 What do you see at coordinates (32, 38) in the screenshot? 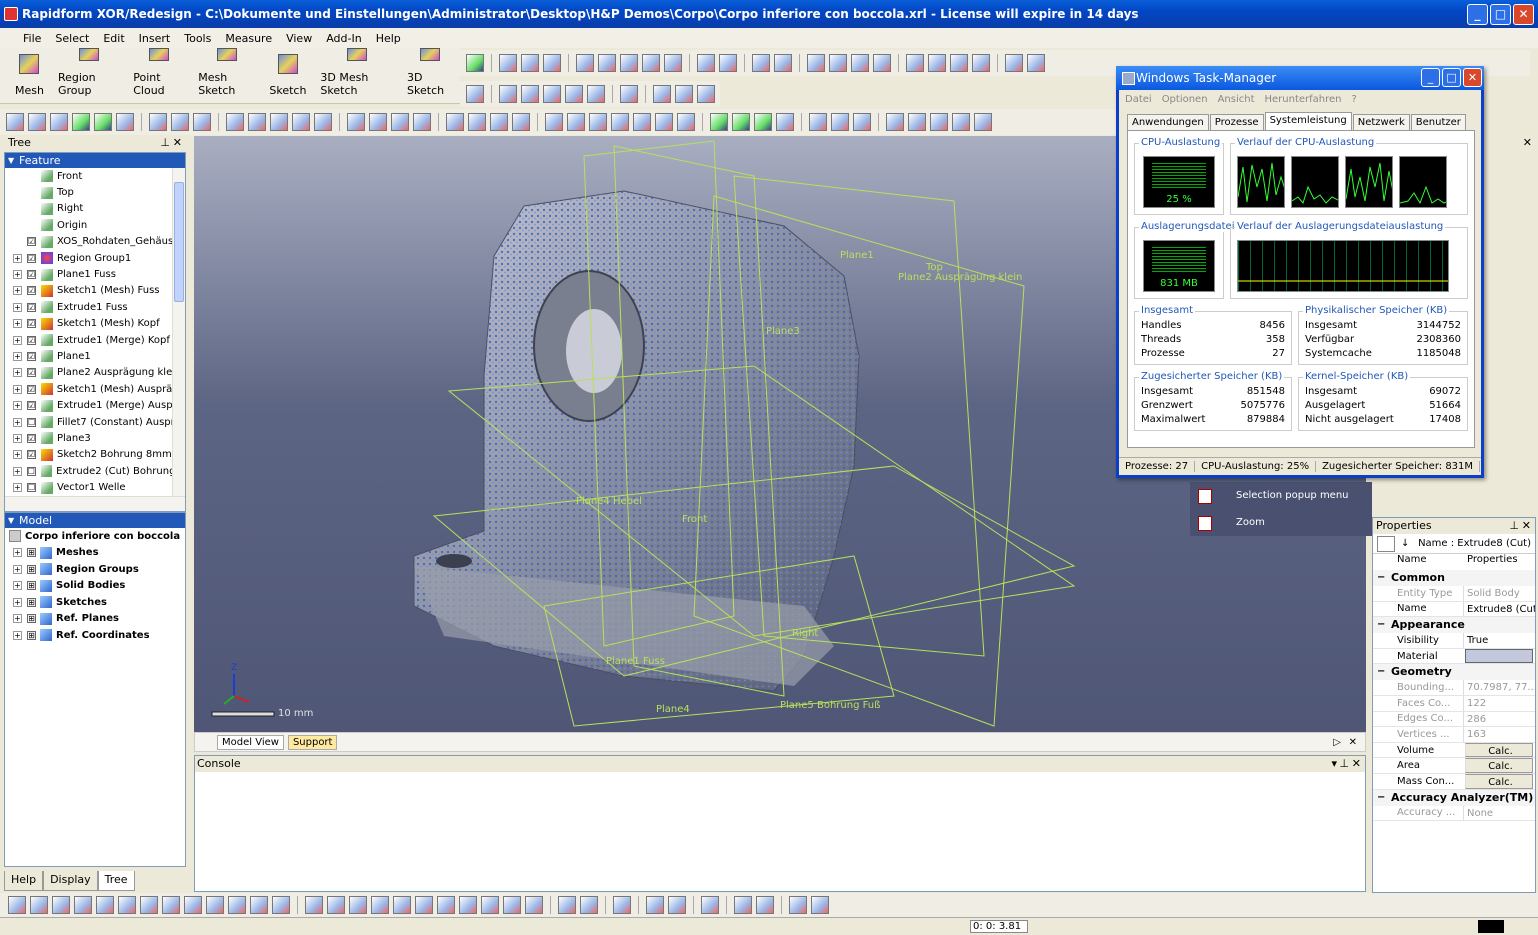
I see `menu-file: File` at bounding box center [32, 38].